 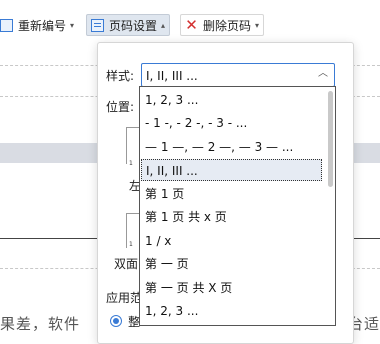 What do you see at coordinates (238, 75) in the screenshot?
I see `style-select: I, II, III ... ︿` at bounding box center [238, 75].